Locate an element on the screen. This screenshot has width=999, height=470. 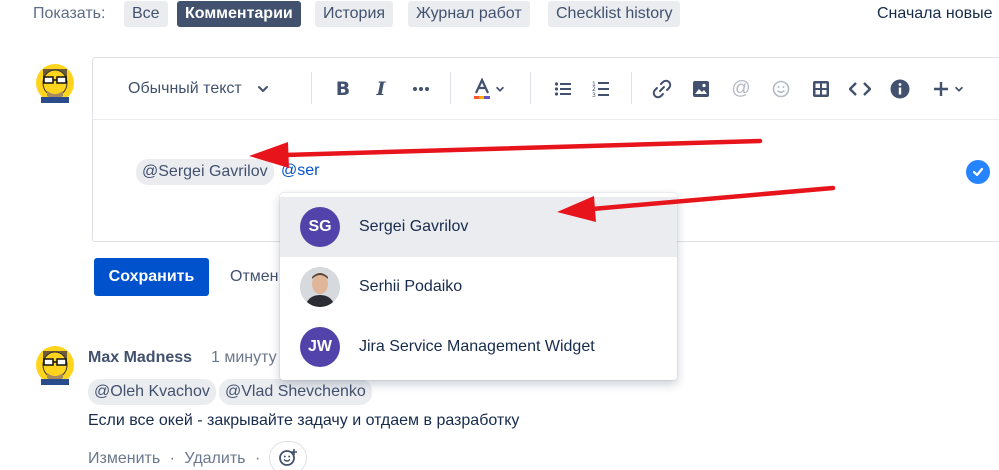
link-icon is located at coordinates (662, 89).